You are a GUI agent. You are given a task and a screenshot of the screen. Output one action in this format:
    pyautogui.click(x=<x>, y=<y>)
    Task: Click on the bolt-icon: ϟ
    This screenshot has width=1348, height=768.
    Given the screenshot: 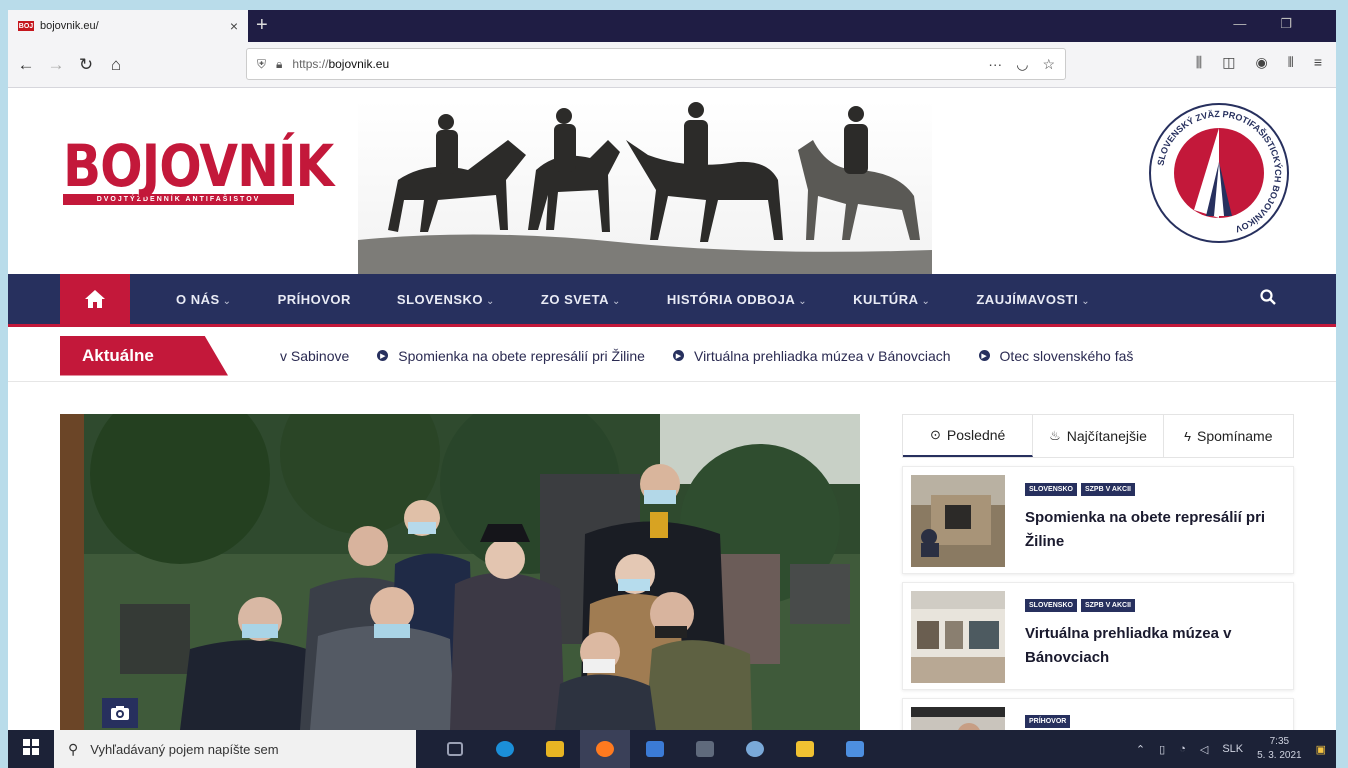 What is the action you would take?
    pyautogui.click(x=1188, y=436)
    